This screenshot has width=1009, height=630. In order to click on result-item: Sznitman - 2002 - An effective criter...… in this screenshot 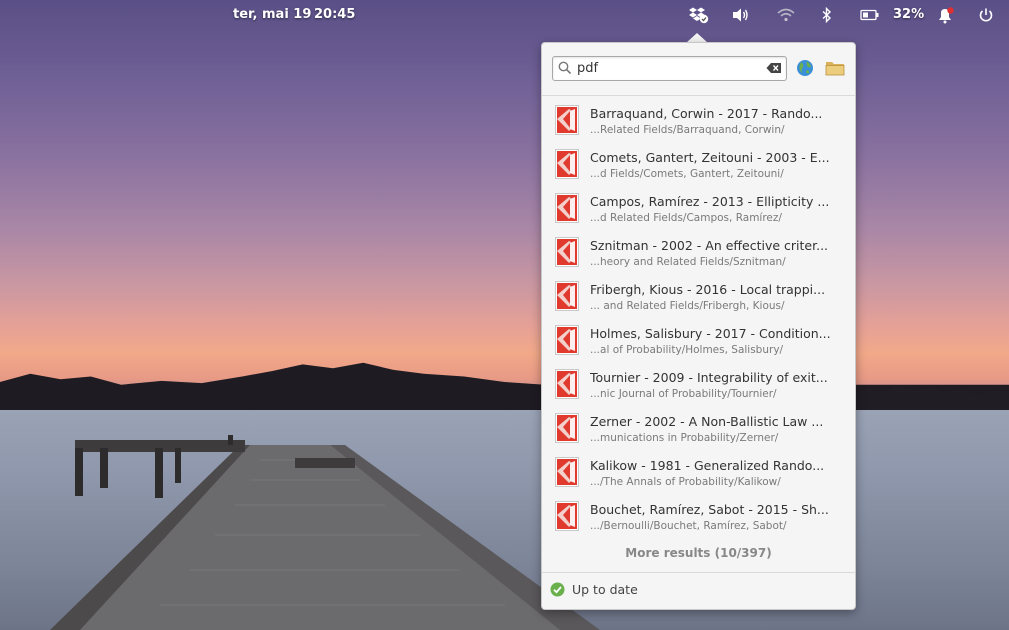, I will do `click(698, 251)`.